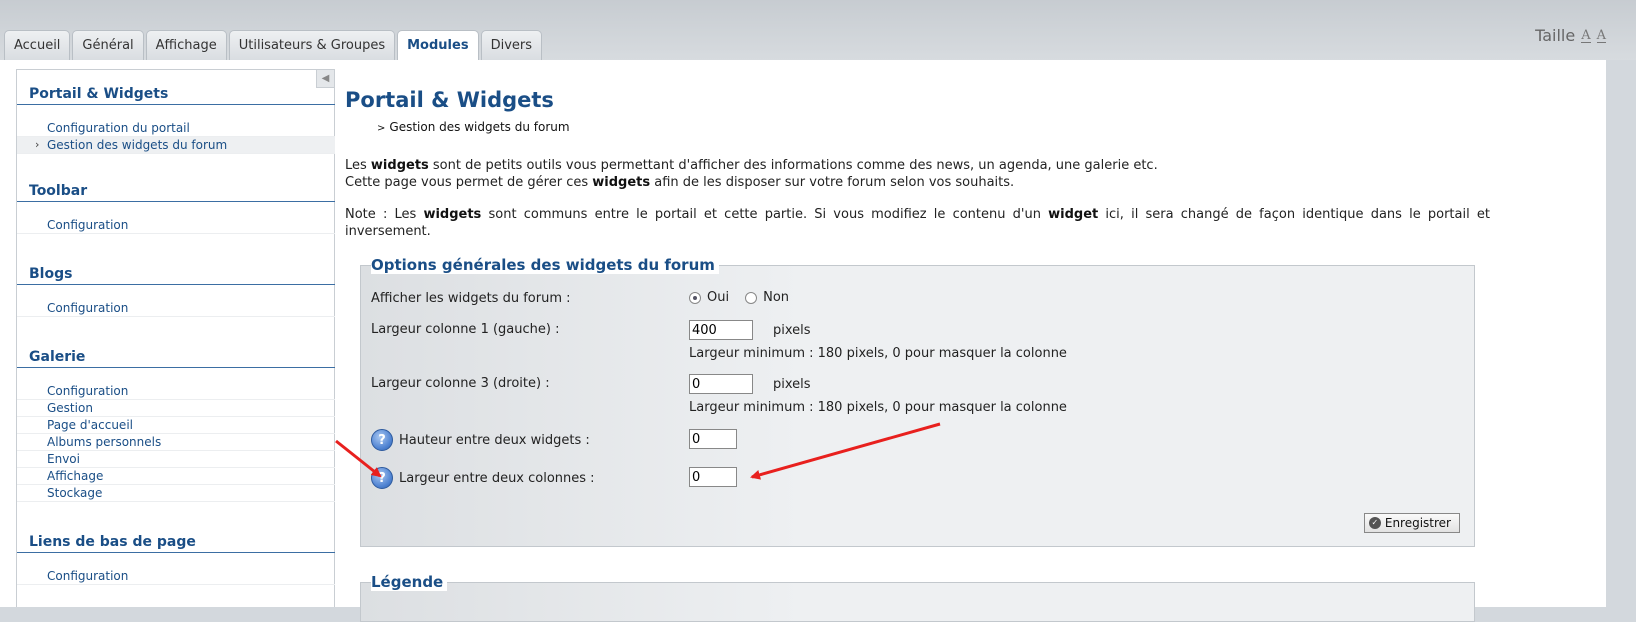 Image resolution: width=1636 pixels, height=622 pixels. I want to click on font-decrease-icon: A, so click(1586, 36).